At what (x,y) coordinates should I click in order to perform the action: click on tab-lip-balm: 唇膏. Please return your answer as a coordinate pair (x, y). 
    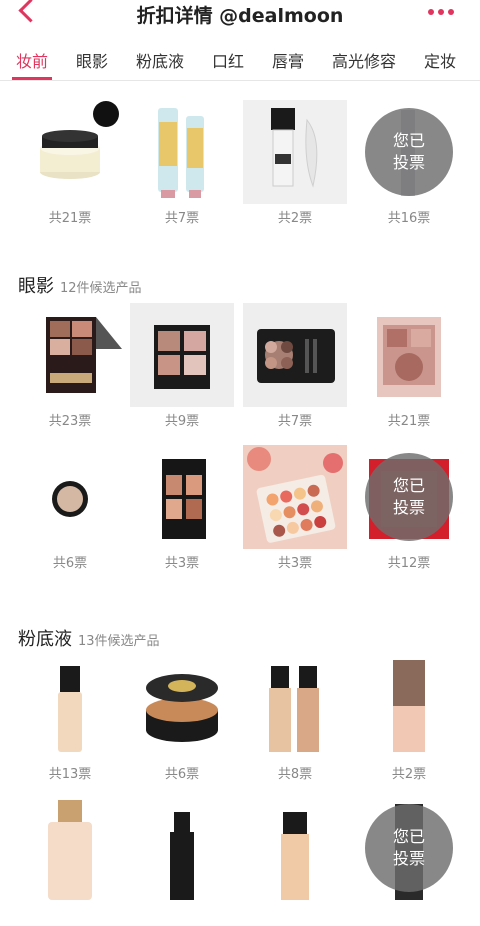
    Looking at the image, I should click on (288, 60).